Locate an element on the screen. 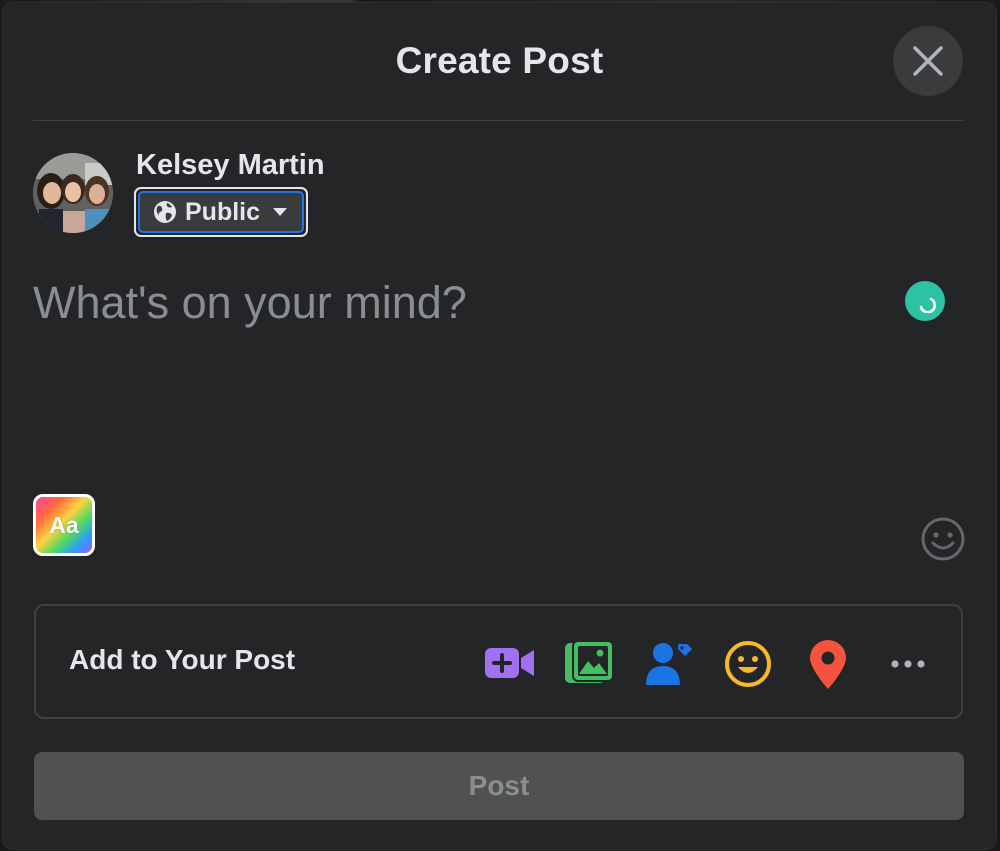 Image resolution: width=1000 pixels, height=851 pixels. location-pin-icon is located at coordinates (828, 664).